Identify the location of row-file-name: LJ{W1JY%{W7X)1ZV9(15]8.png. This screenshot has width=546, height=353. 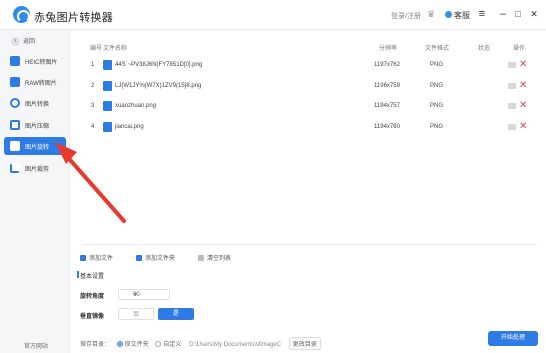
(158, 86).